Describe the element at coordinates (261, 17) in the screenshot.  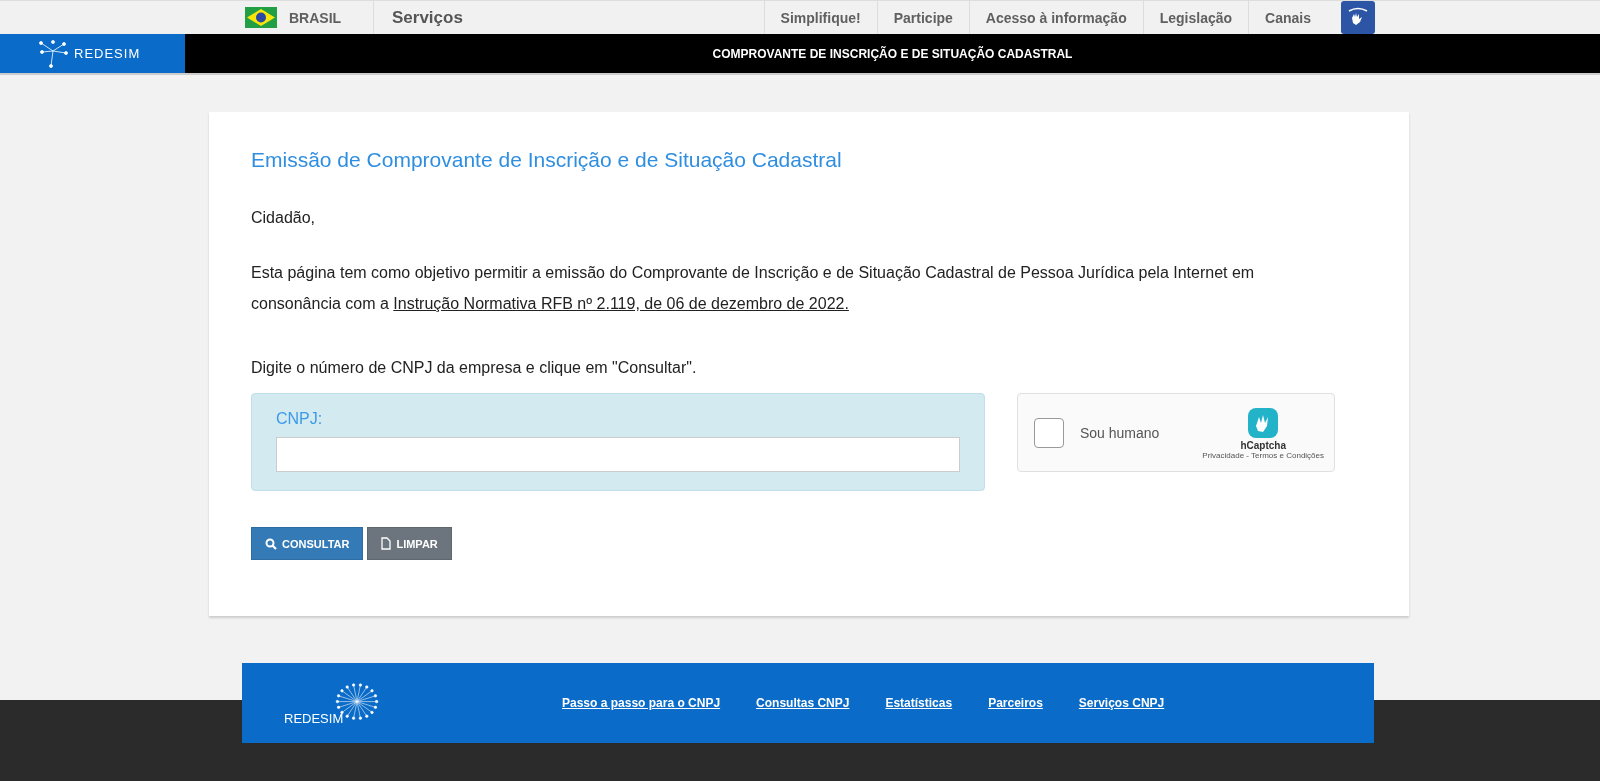
I see `flag-icon` at that location.